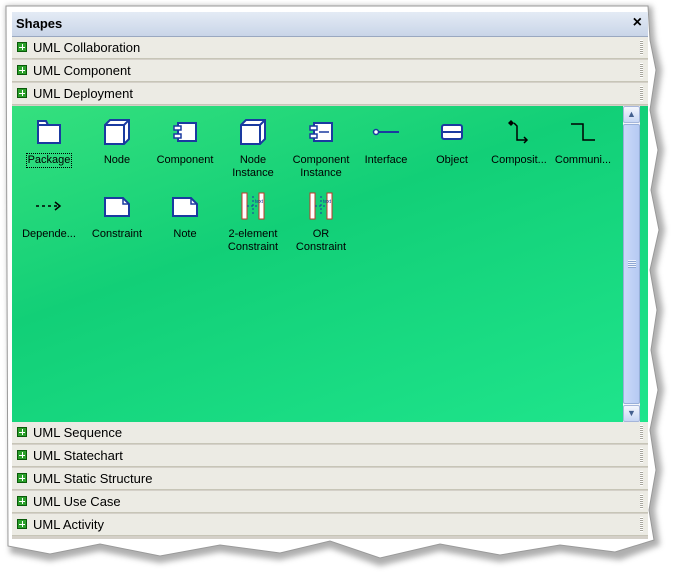 Image resolution: width=693 pixels, height=585 pixels. Describe the element at coordinates (452, 141) in the screenshot. I see `shape-object: Object` at that location.